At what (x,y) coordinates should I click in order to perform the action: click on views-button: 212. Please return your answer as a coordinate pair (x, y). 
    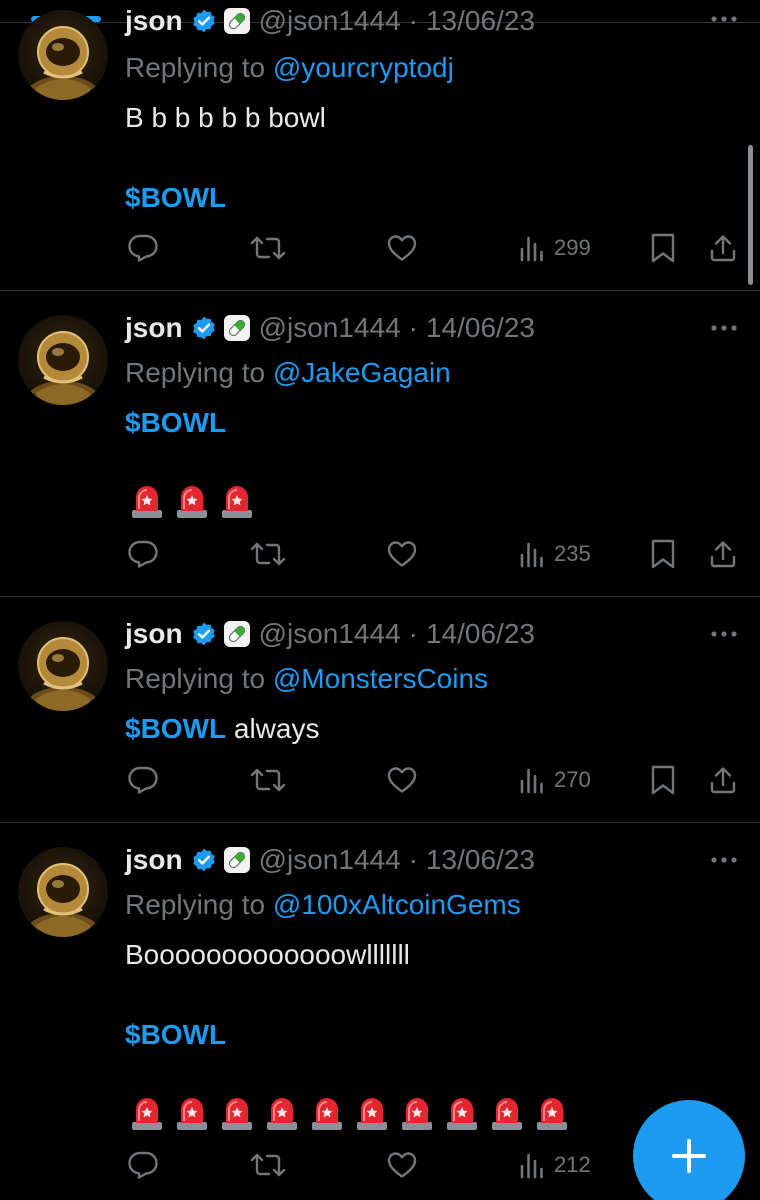
    Looking at the image, I should click on (554, 1165).